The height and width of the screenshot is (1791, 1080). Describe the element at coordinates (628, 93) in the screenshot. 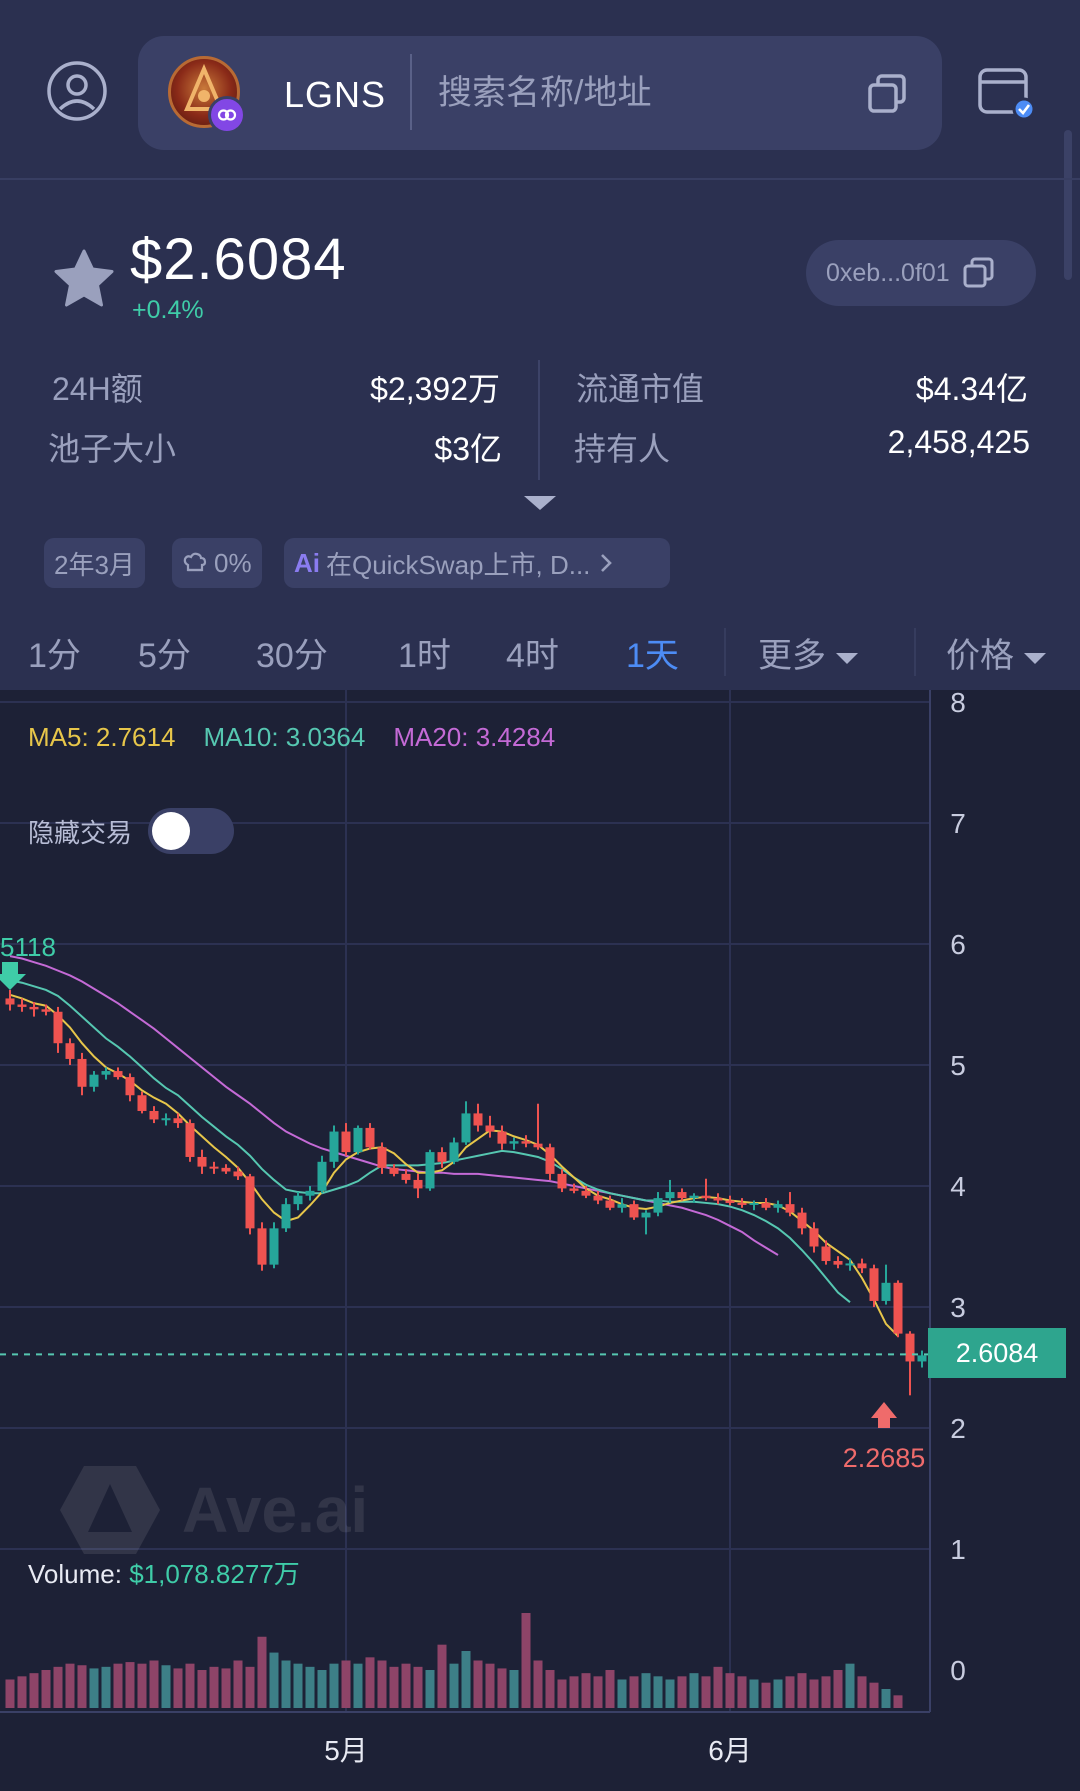

I see `search-input` at that location.